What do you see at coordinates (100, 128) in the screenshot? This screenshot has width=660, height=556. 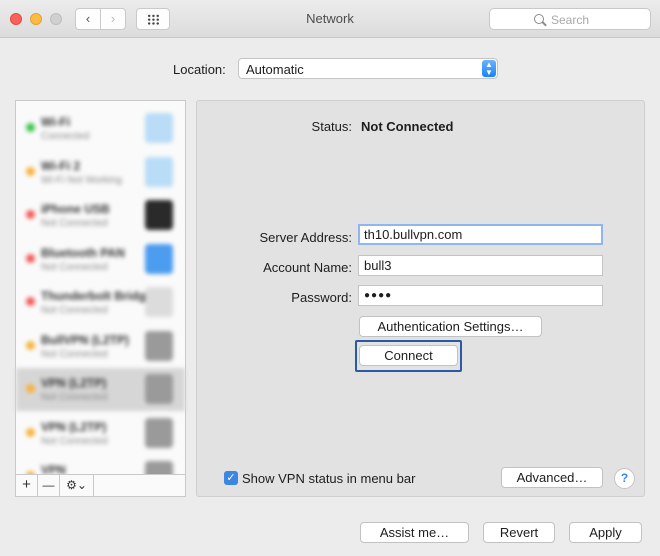 I see `service-item: Wi-Fi Connected` at bounding box center [100, 128].